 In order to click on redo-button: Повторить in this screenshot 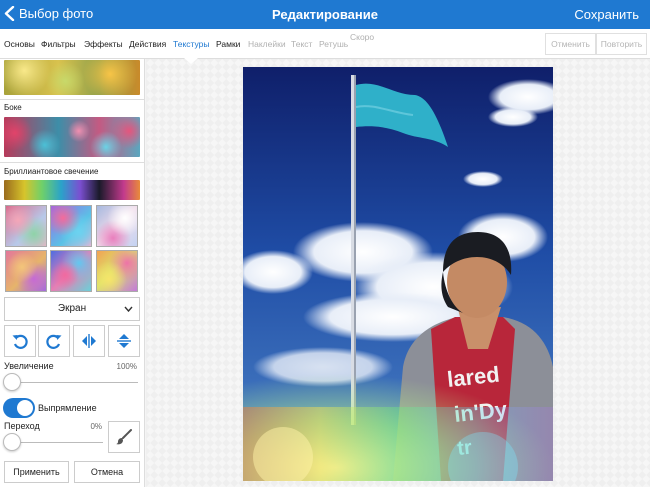, I will do `click(621, 44)`.